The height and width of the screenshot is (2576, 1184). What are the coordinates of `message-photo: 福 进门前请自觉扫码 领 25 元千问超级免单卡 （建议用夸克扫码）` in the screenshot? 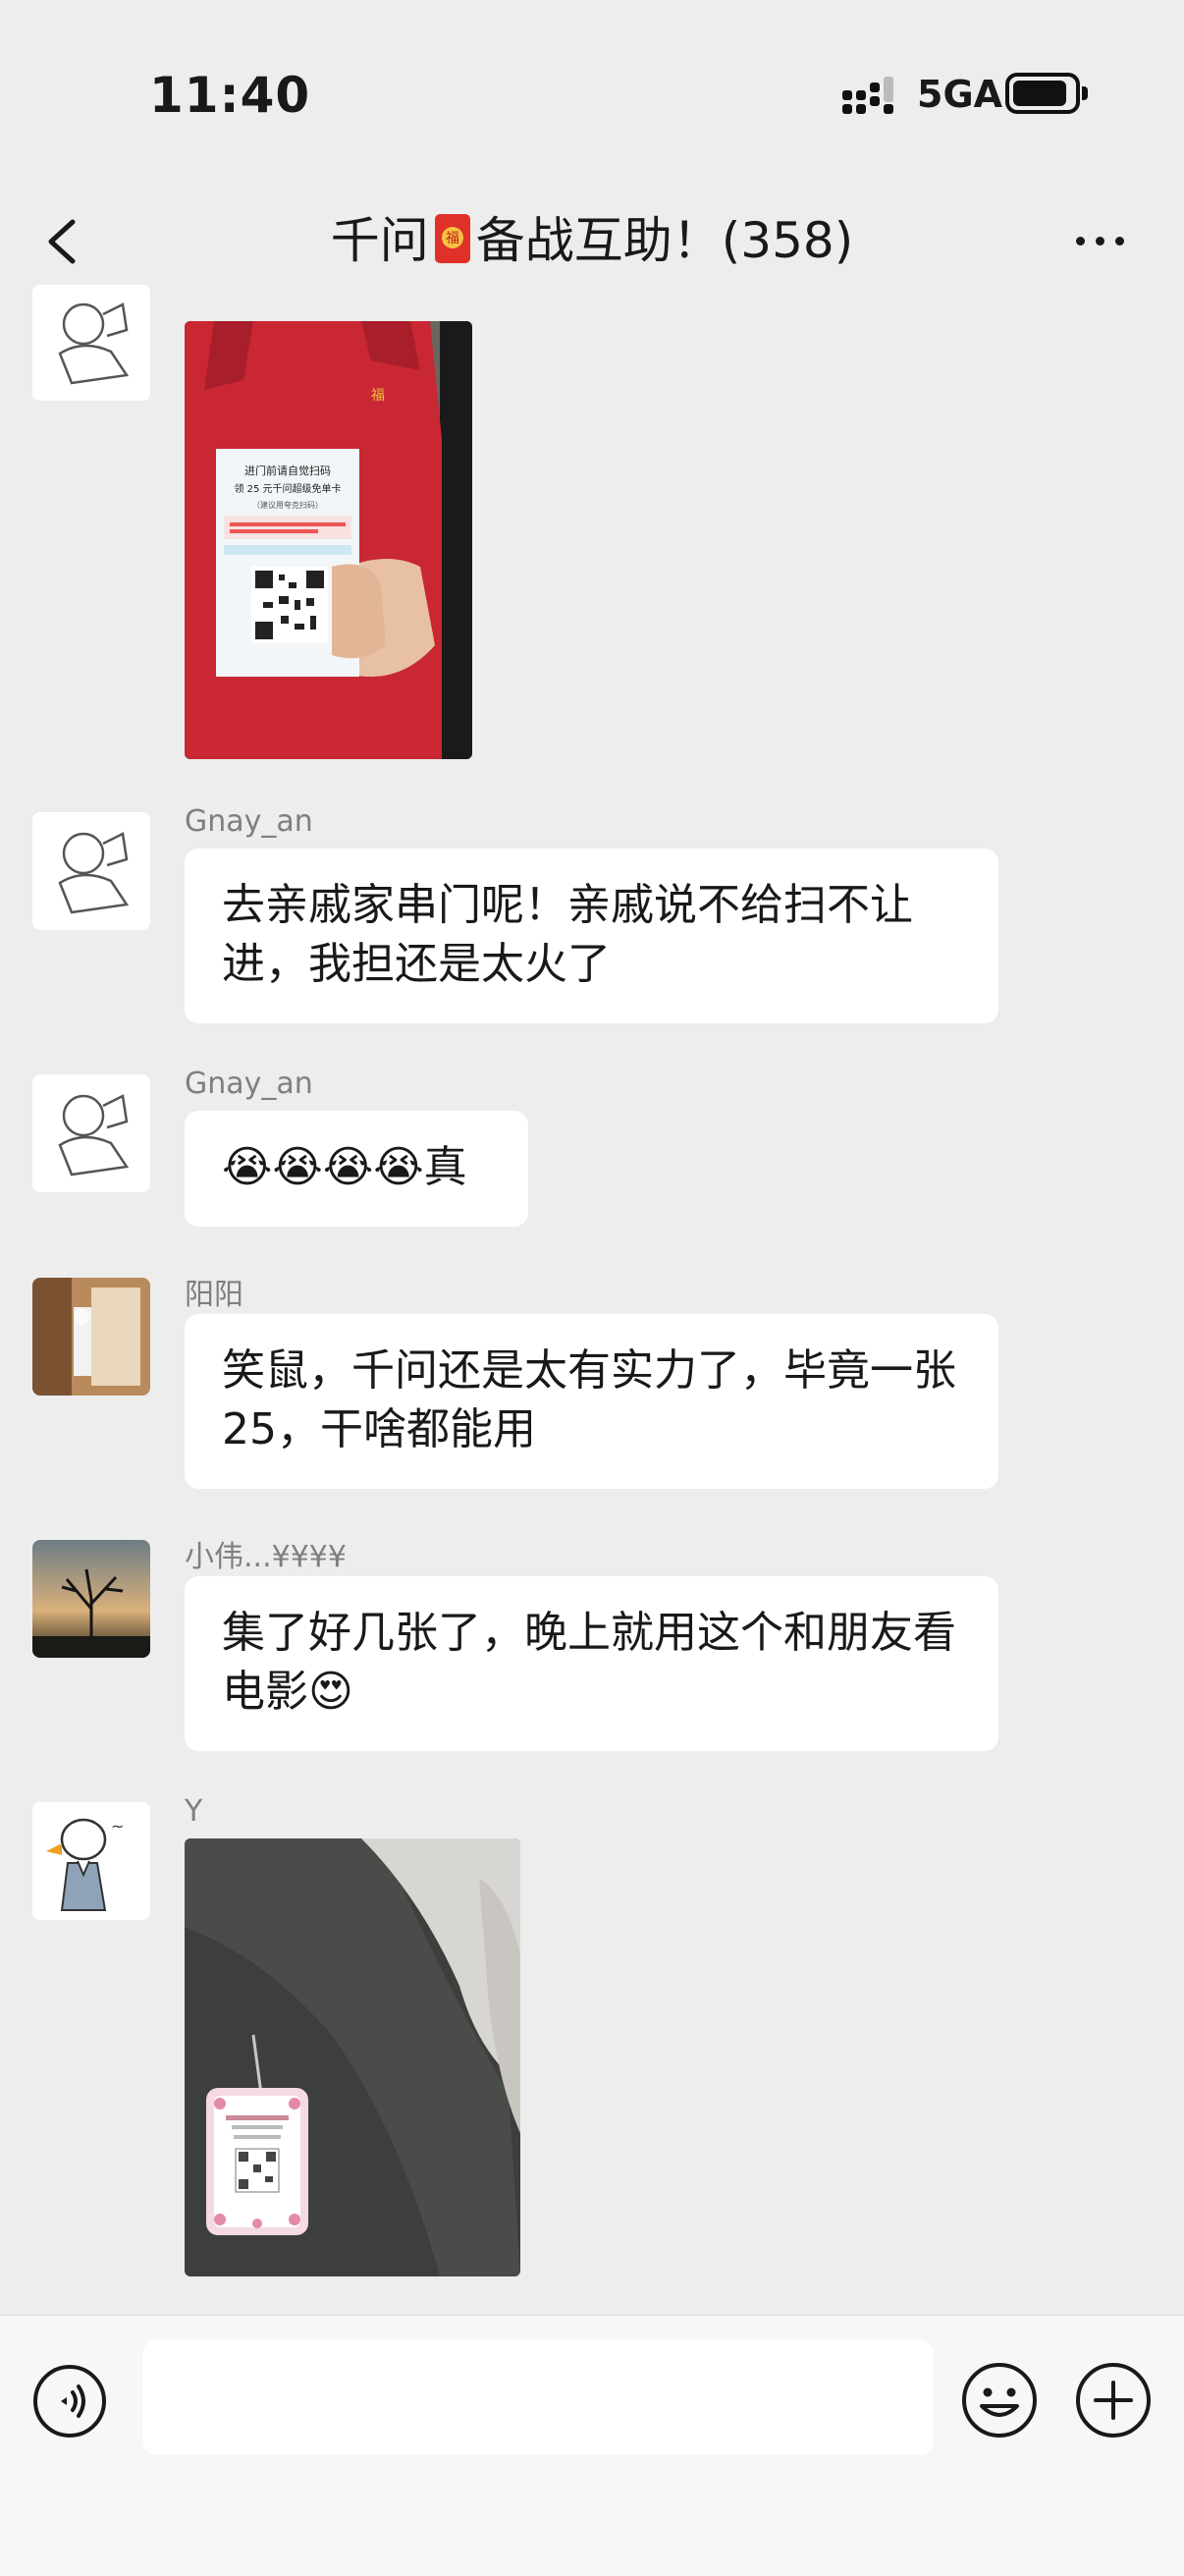 It's located at (328, 540).